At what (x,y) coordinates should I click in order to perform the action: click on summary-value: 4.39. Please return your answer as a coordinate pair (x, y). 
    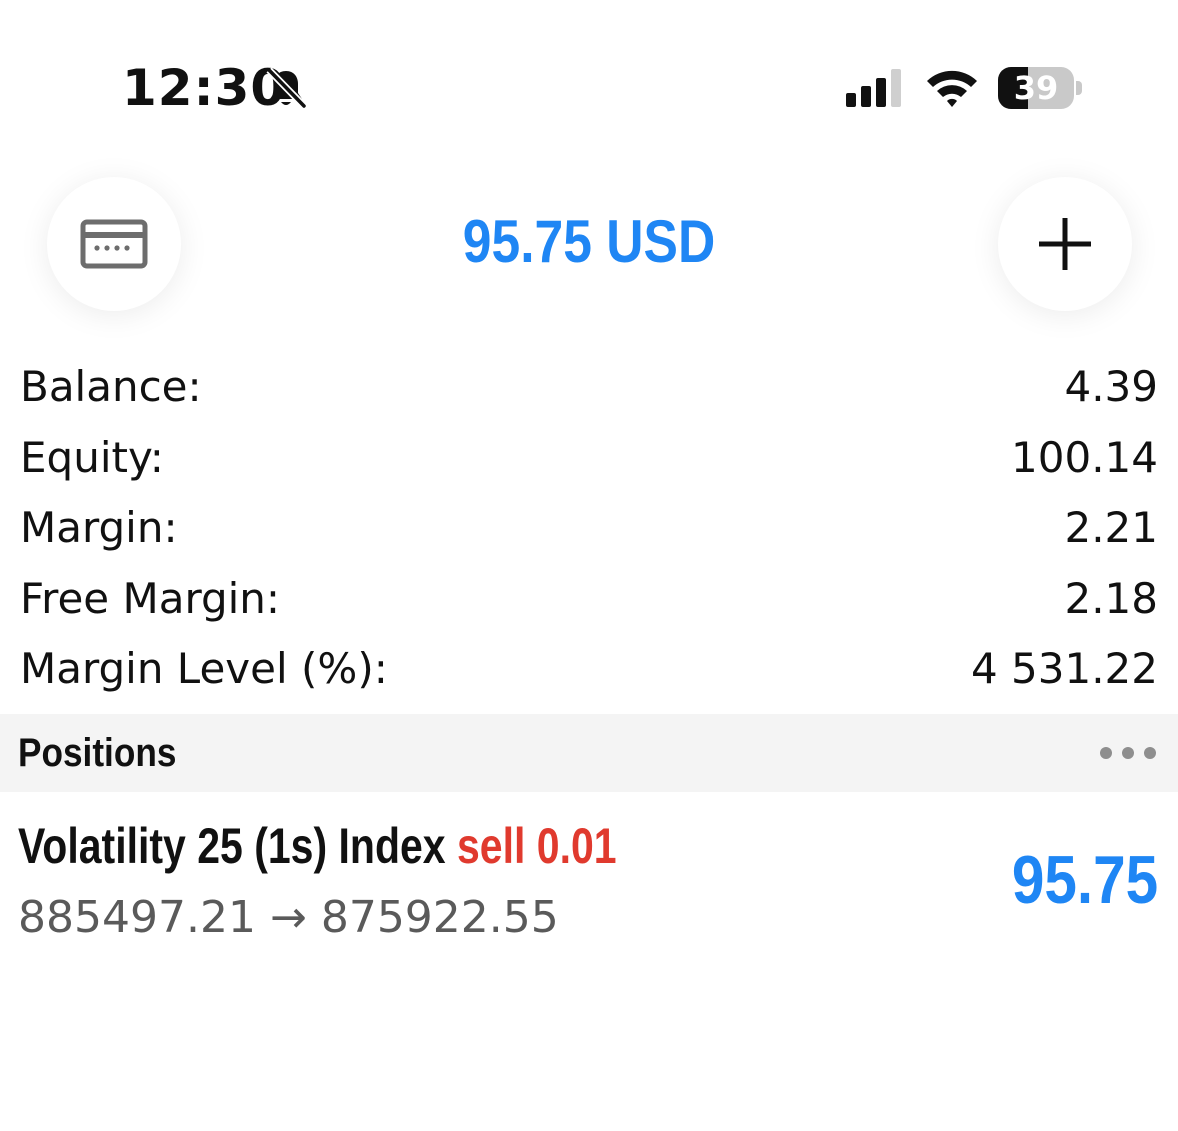
    Looking at the image, I should click on (1111, 387).